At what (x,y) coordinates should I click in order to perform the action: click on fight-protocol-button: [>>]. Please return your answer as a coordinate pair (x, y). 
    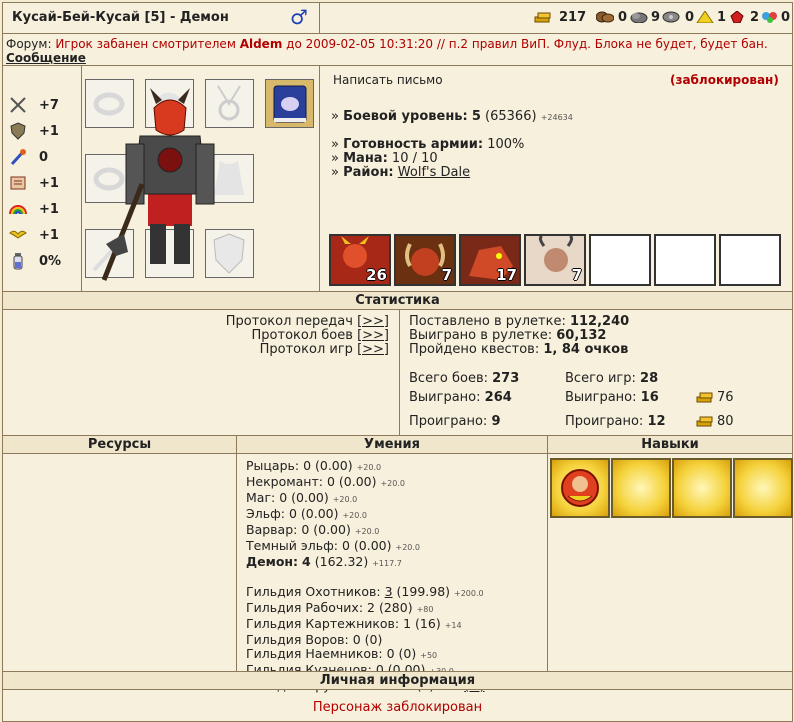
    Looking at the image, I should click on (373, 335).